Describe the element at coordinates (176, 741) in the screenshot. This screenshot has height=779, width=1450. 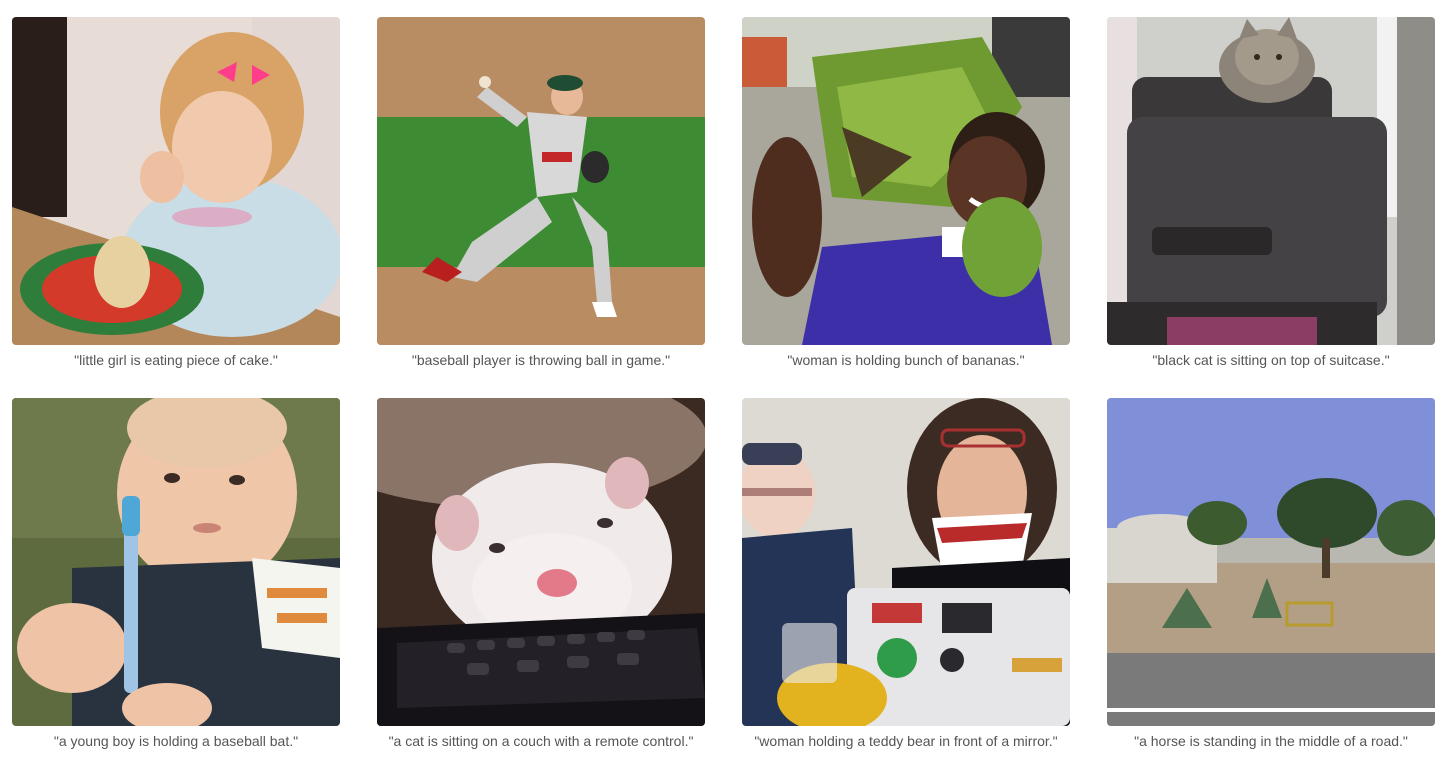
I see `image-caption: "a young boy is holding a baseball bat."` at that location.